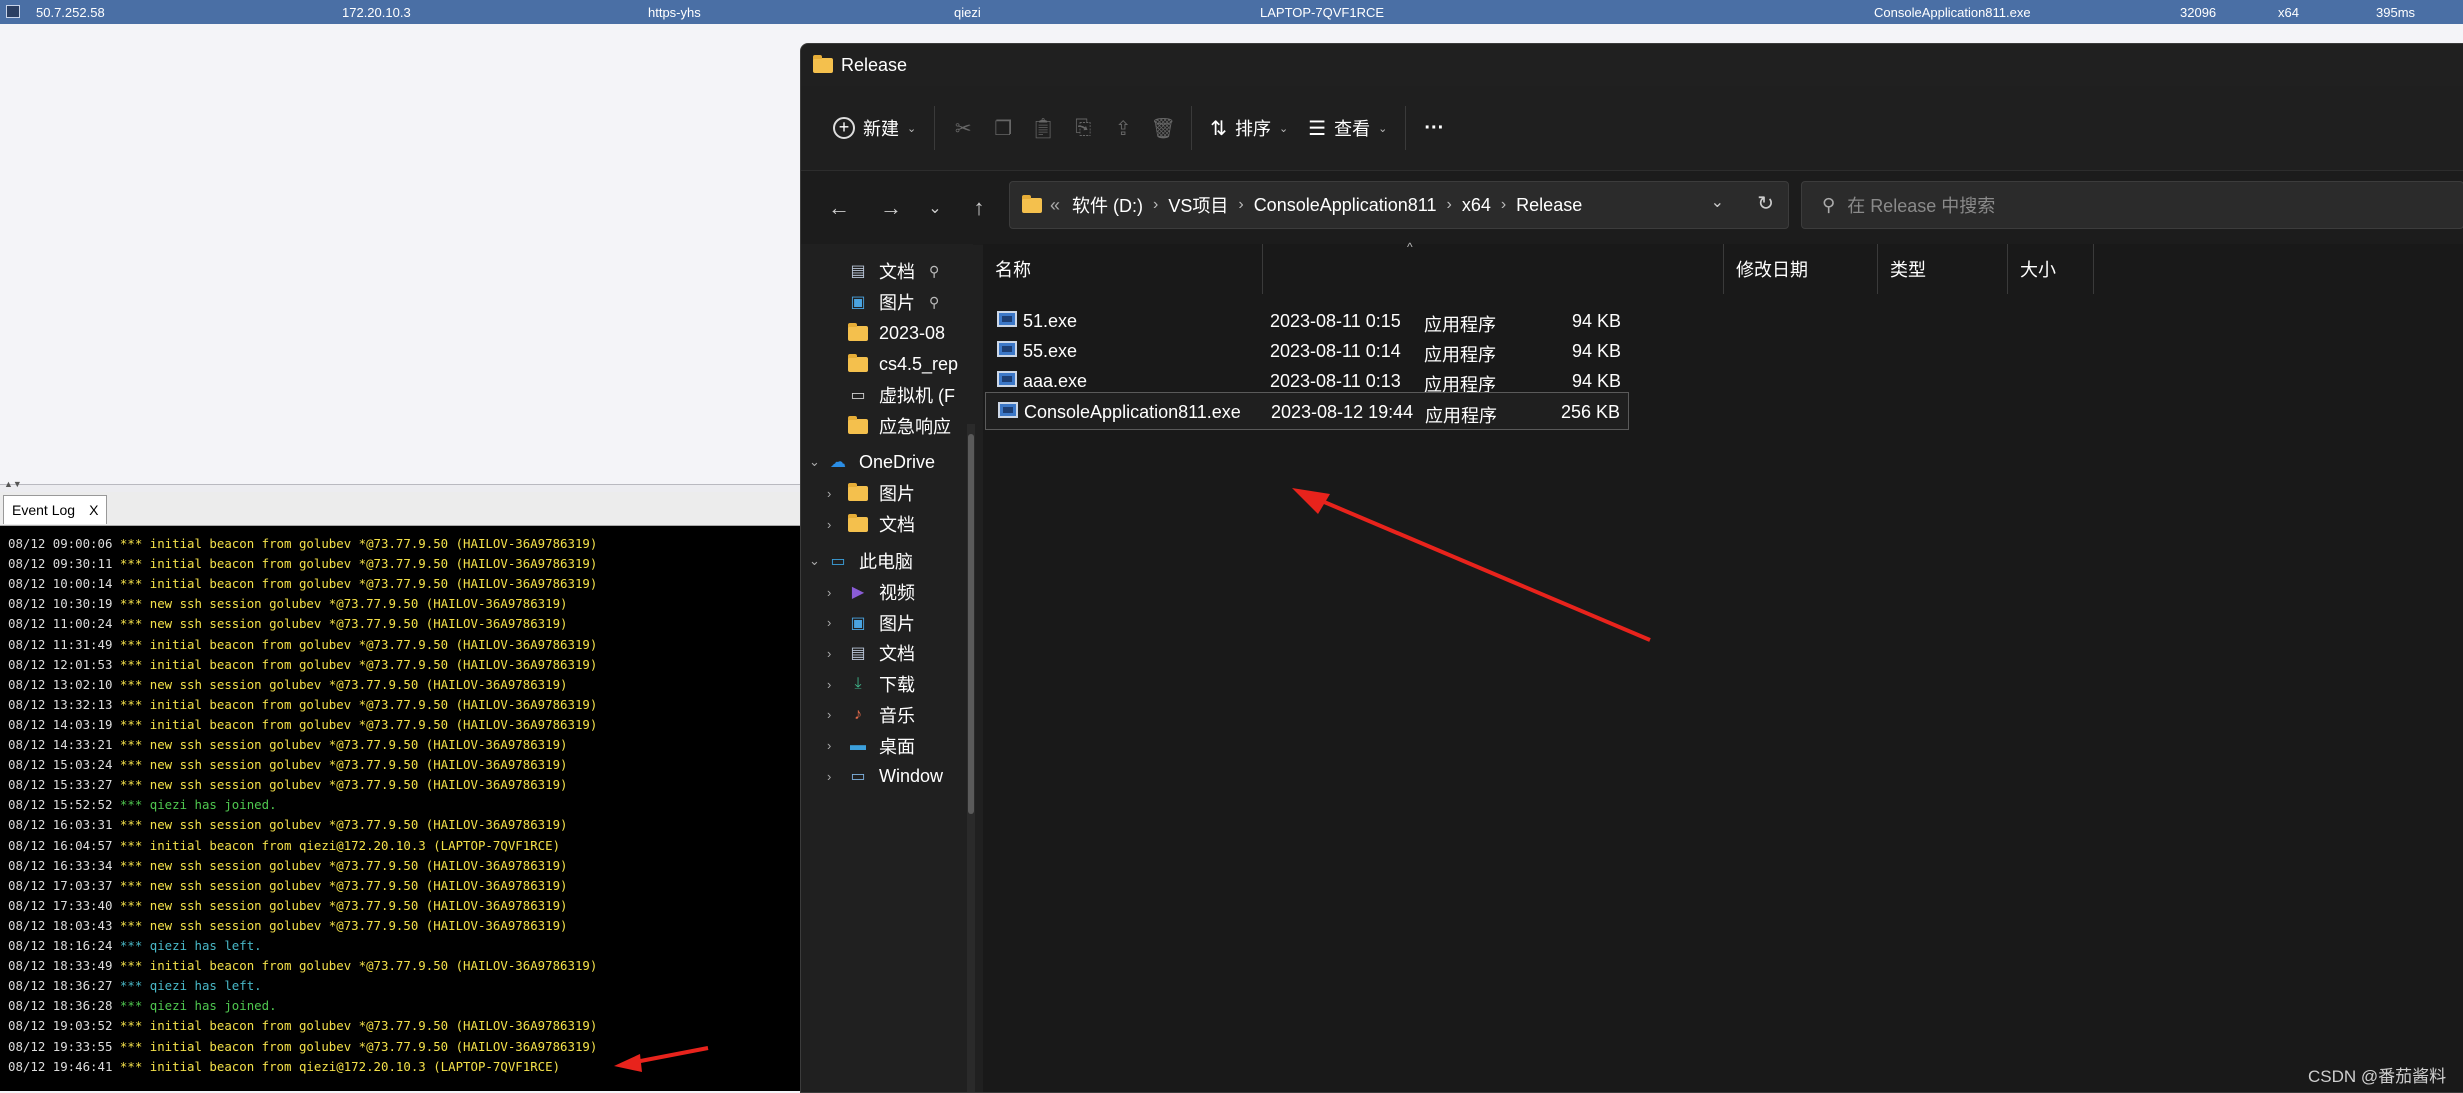 The width and height of the screenshot is (2463, 1093). I want to click on nav-item-label: 桌面, so click(897, 746).